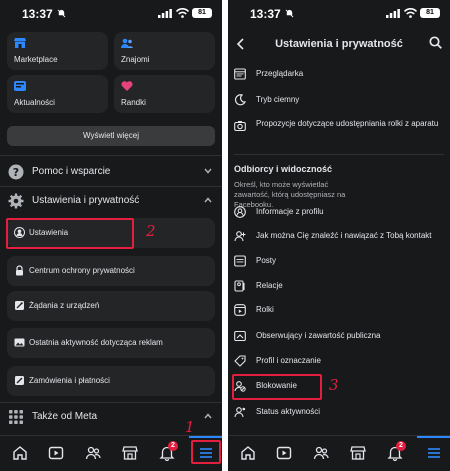 The height and width of the screenshot is (471, 450). I want to click on orders-payments-icon, so click(19, 380).